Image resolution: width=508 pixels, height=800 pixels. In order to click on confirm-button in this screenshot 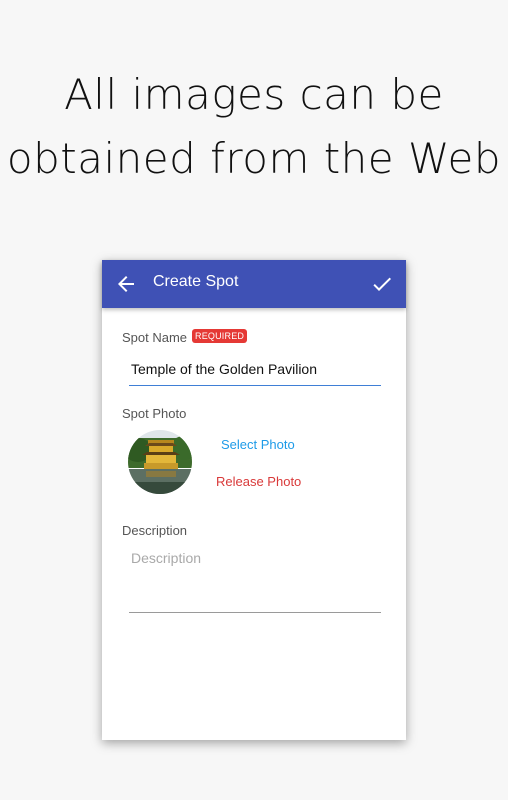, I will do `click(382, 284)`.